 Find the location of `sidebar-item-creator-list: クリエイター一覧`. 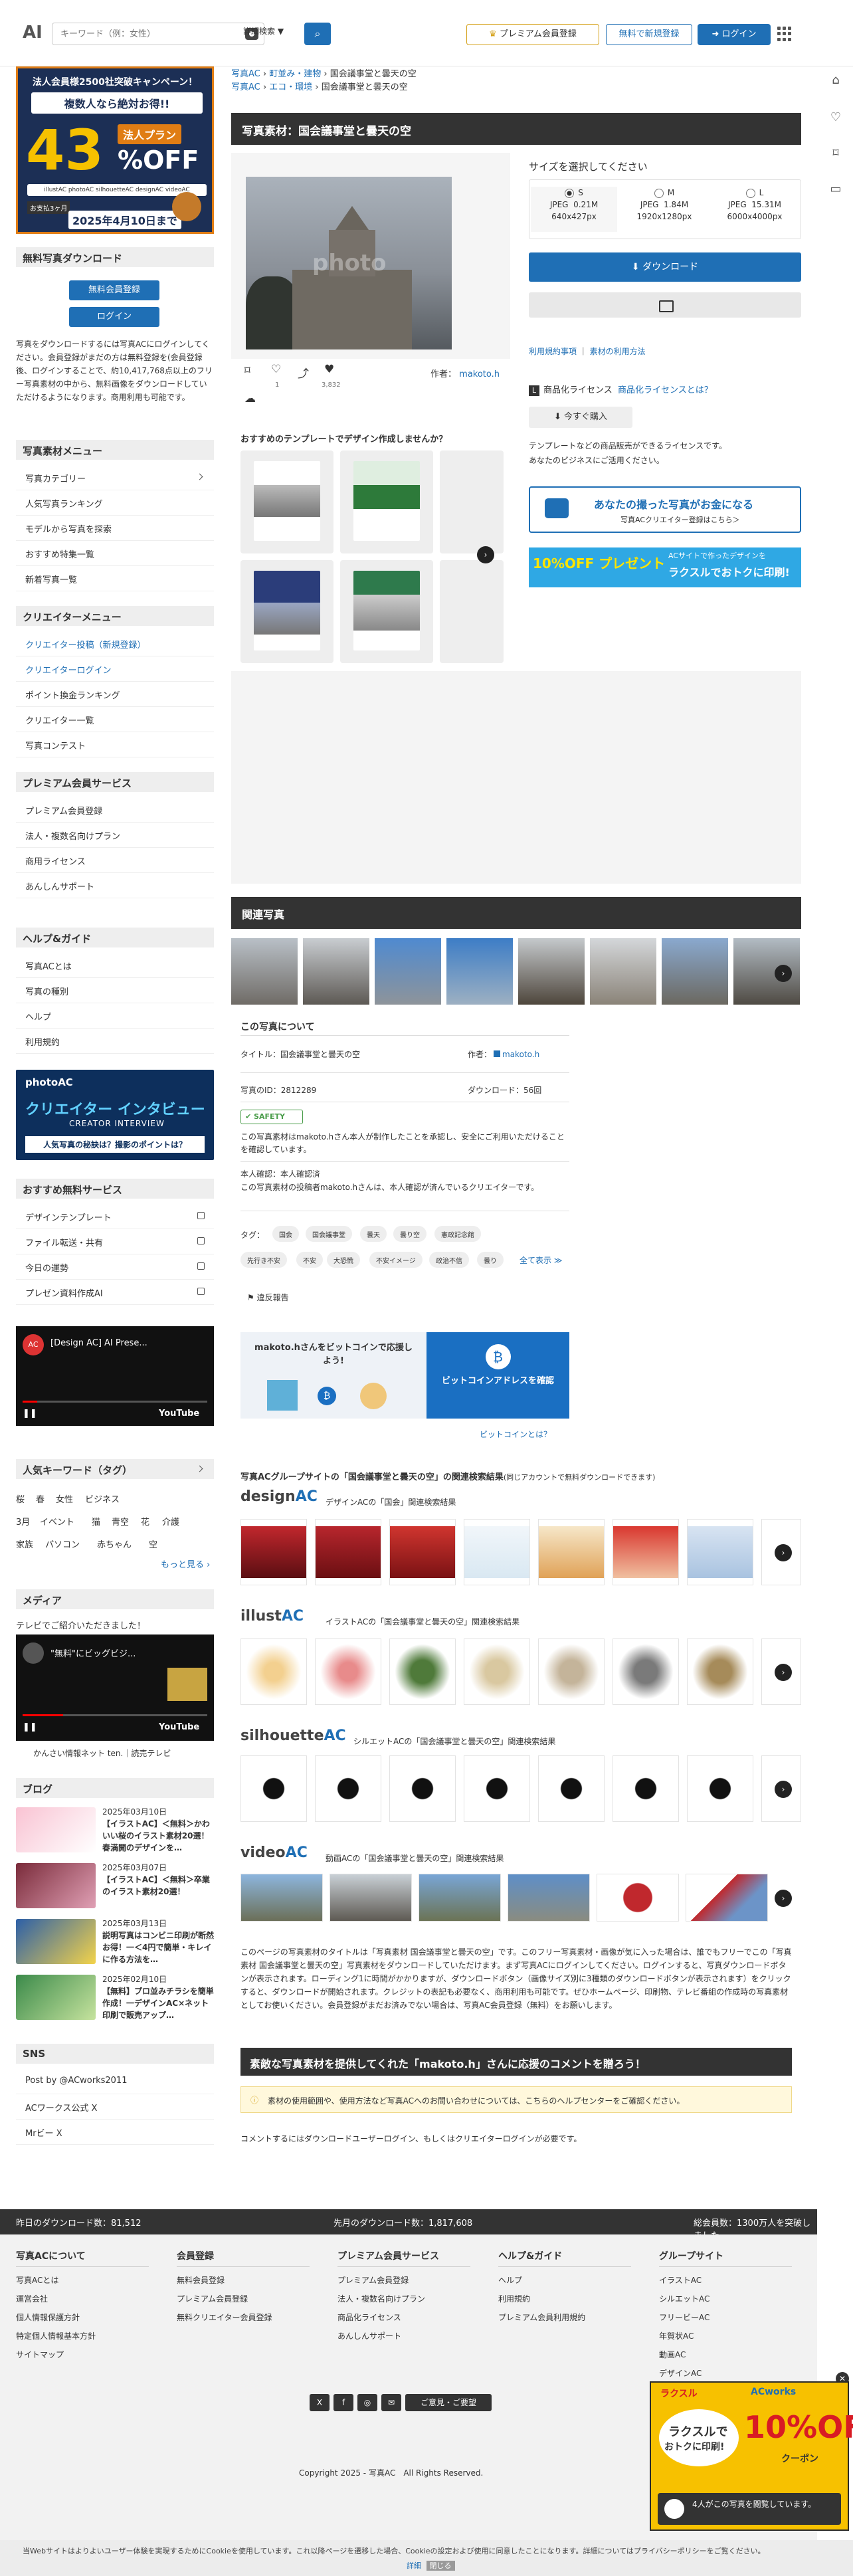

sidebar-item-creator-list: クリエイター一覧 is located at coordinates (115, 719).